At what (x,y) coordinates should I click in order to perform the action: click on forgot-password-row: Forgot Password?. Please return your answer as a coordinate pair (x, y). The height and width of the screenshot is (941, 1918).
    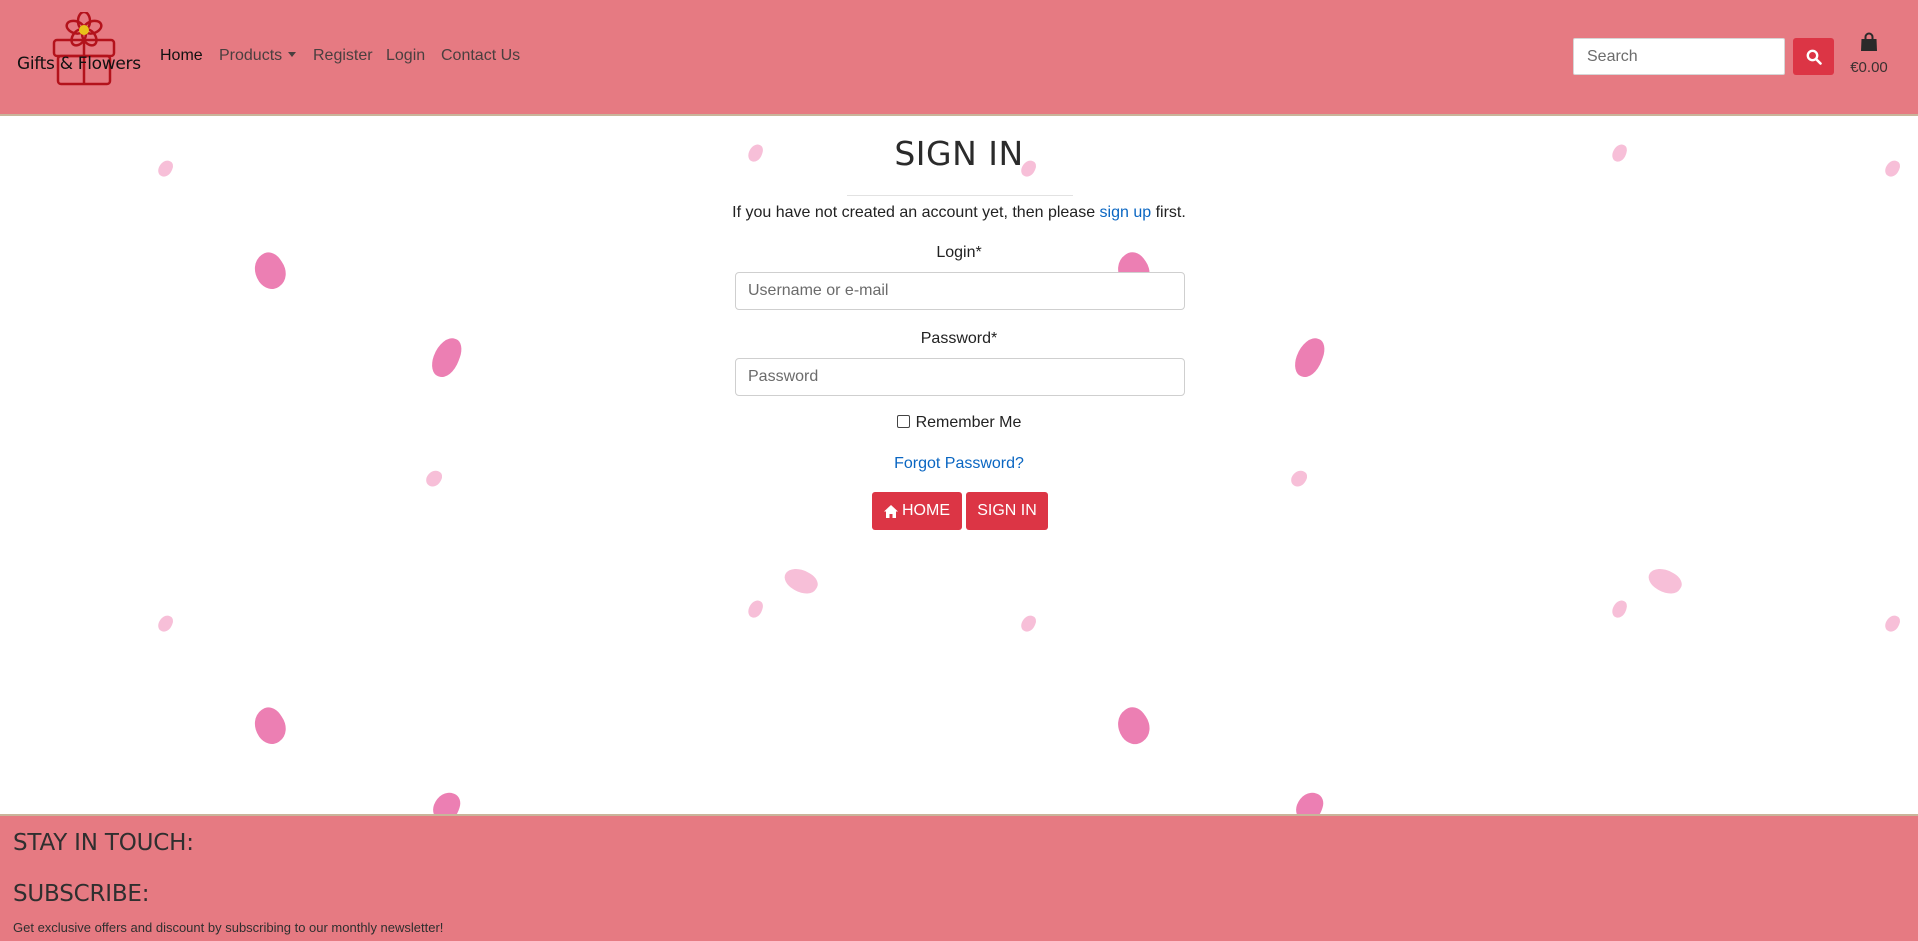
    Looking at the image, I should click on (959, 464).